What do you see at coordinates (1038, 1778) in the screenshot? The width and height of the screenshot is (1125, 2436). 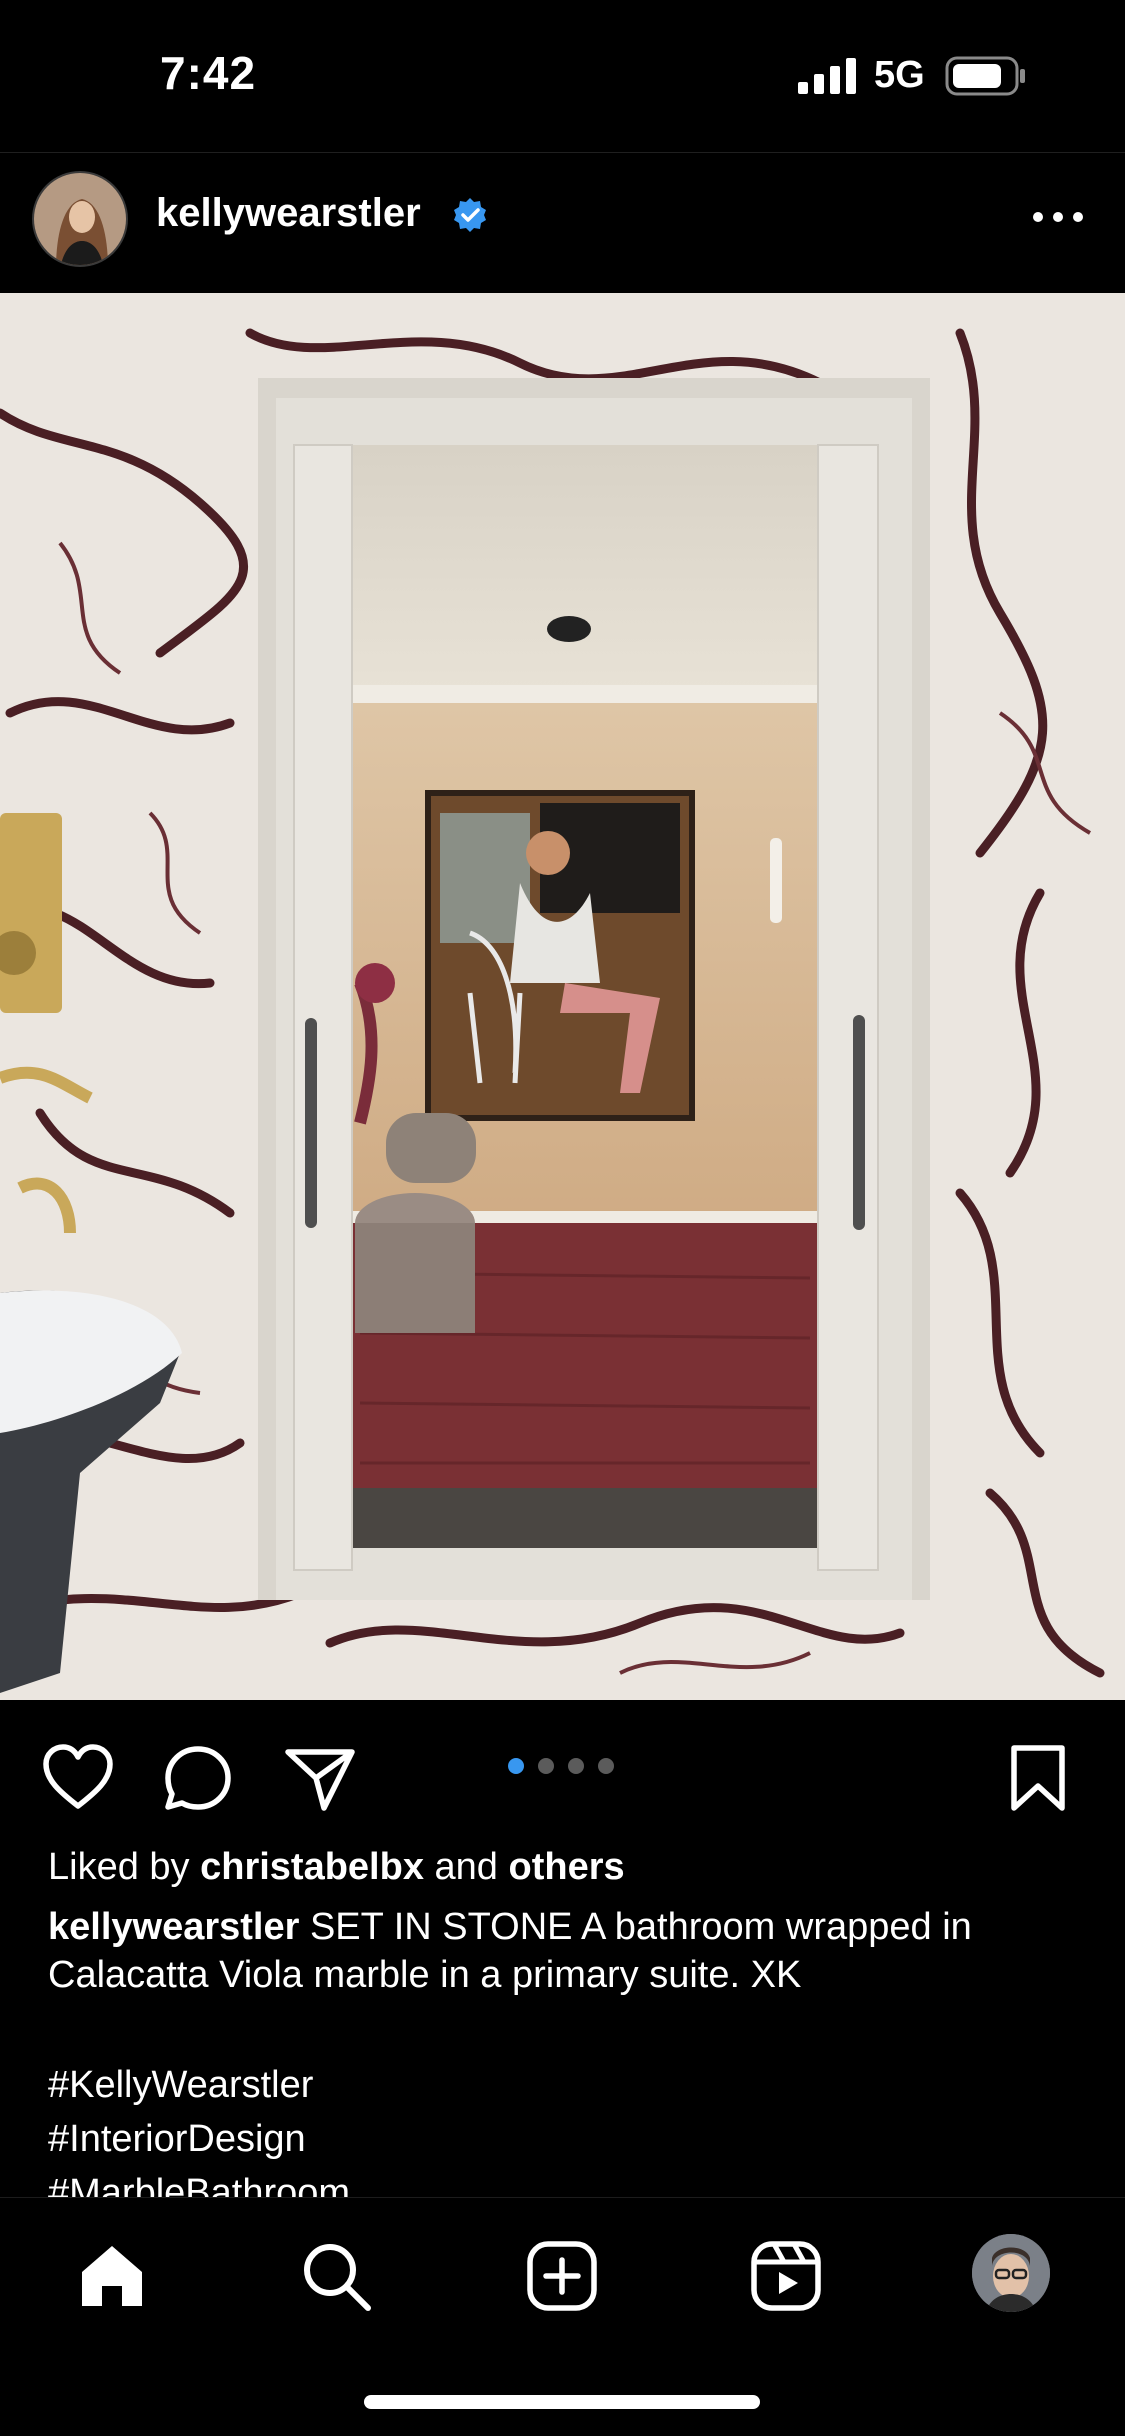 I see `bookmark-icon` at bounding box center [1038, 1778].